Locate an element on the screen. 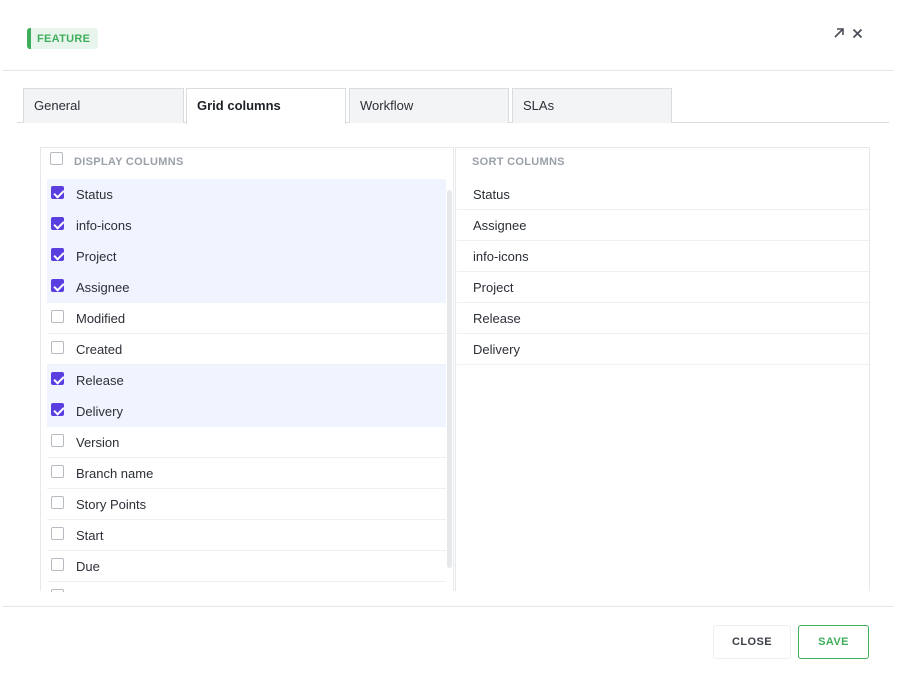  column-label: Branch name is located at coordinates (115, 473).